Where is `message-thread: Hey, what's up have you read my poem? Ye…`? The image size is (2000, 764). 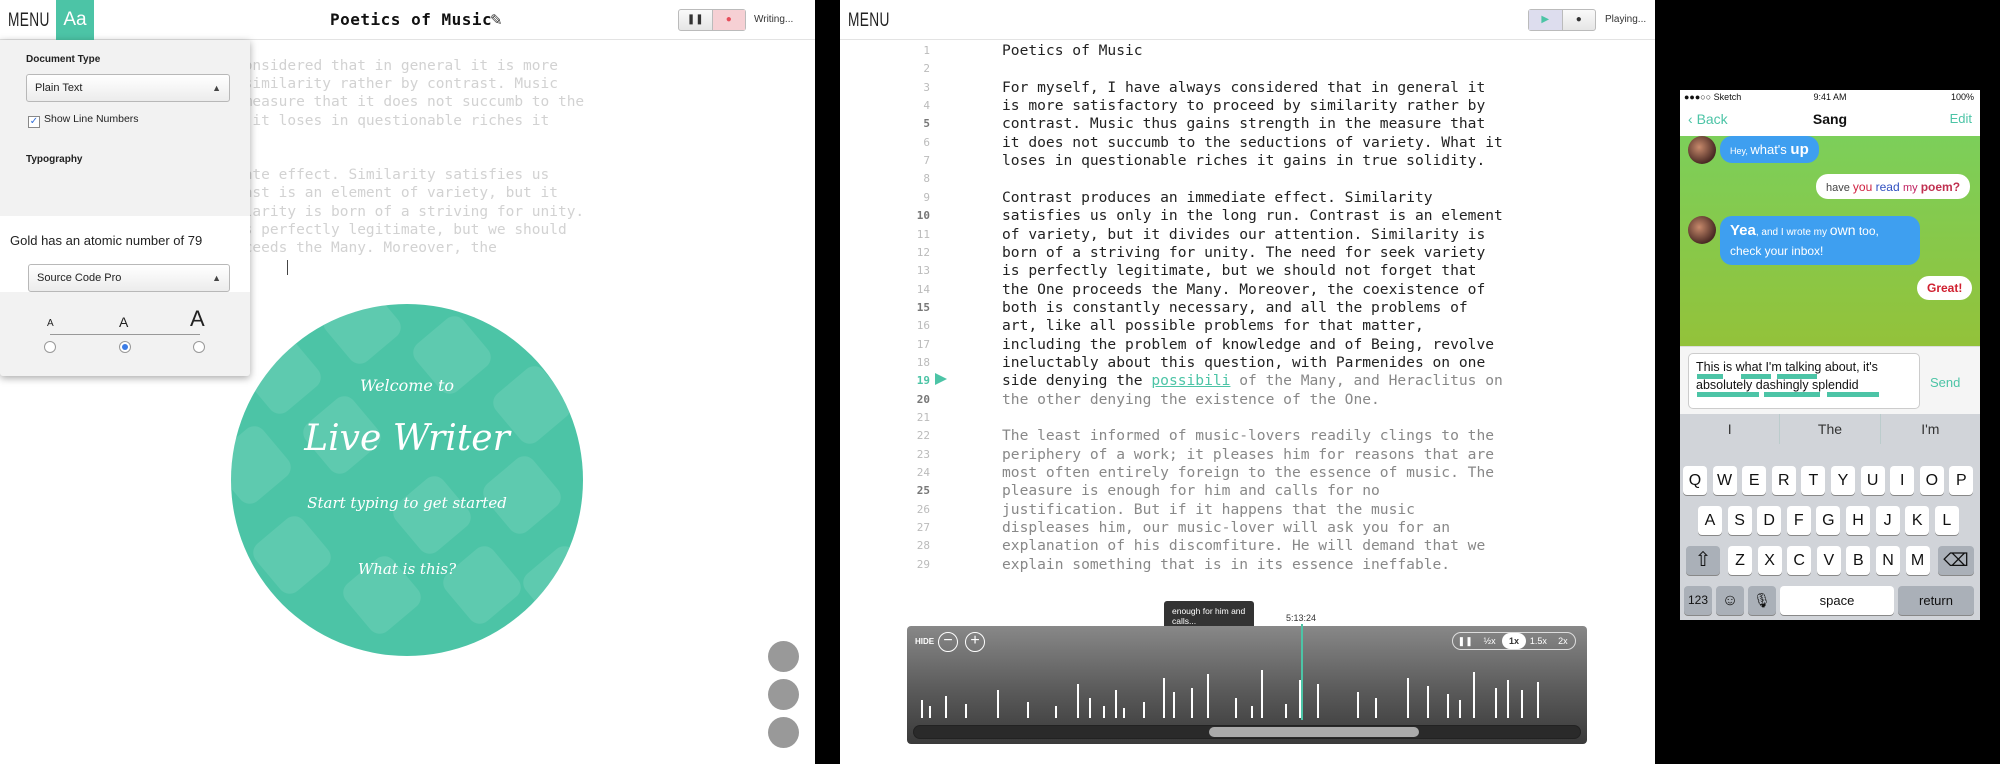 message-thread: Hey, what's up have you read my poem? Ye… is located at coordinates (1830, 241).